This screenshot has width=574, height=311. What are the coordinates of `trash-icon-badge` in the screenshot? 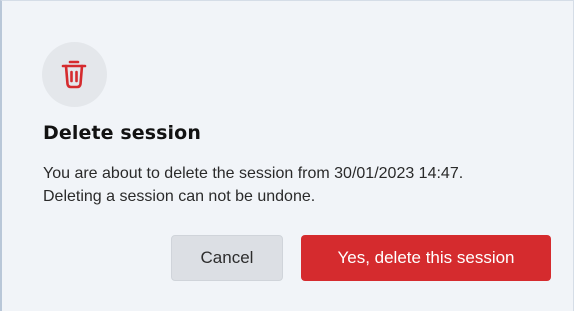 It's located at (74, 74).